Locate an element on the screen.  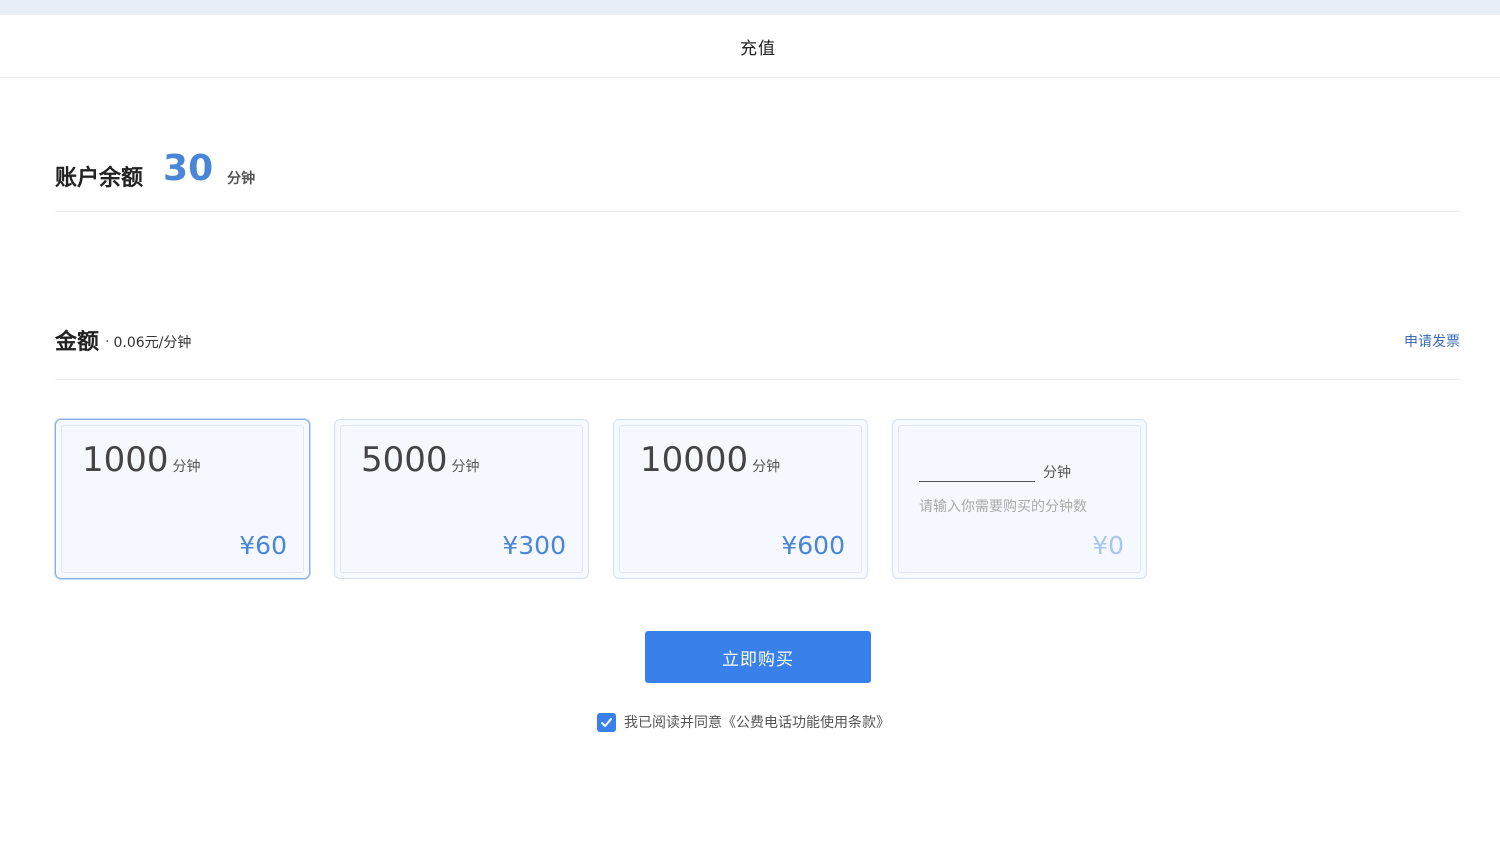
package-price: ¥300 is located at coordinates (534, 545).